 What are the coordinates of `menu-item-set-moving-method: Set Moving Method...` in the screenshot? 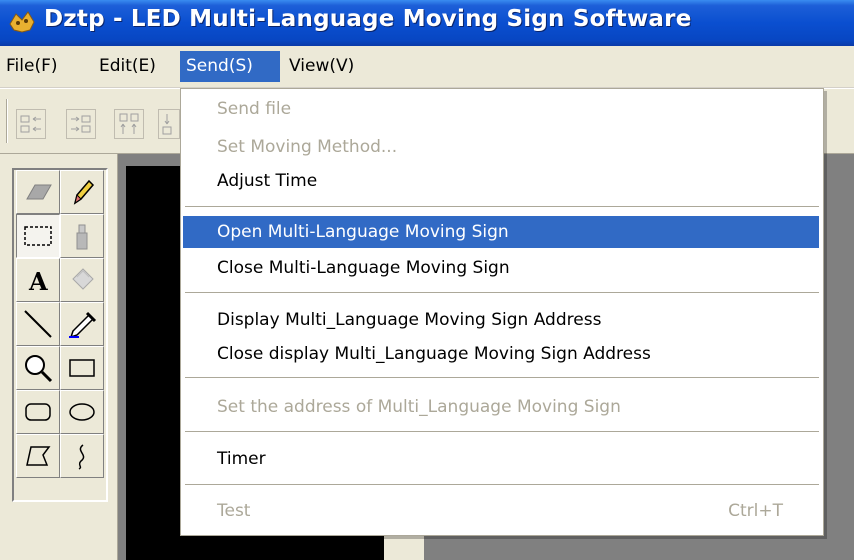 It's located at (501, 147).